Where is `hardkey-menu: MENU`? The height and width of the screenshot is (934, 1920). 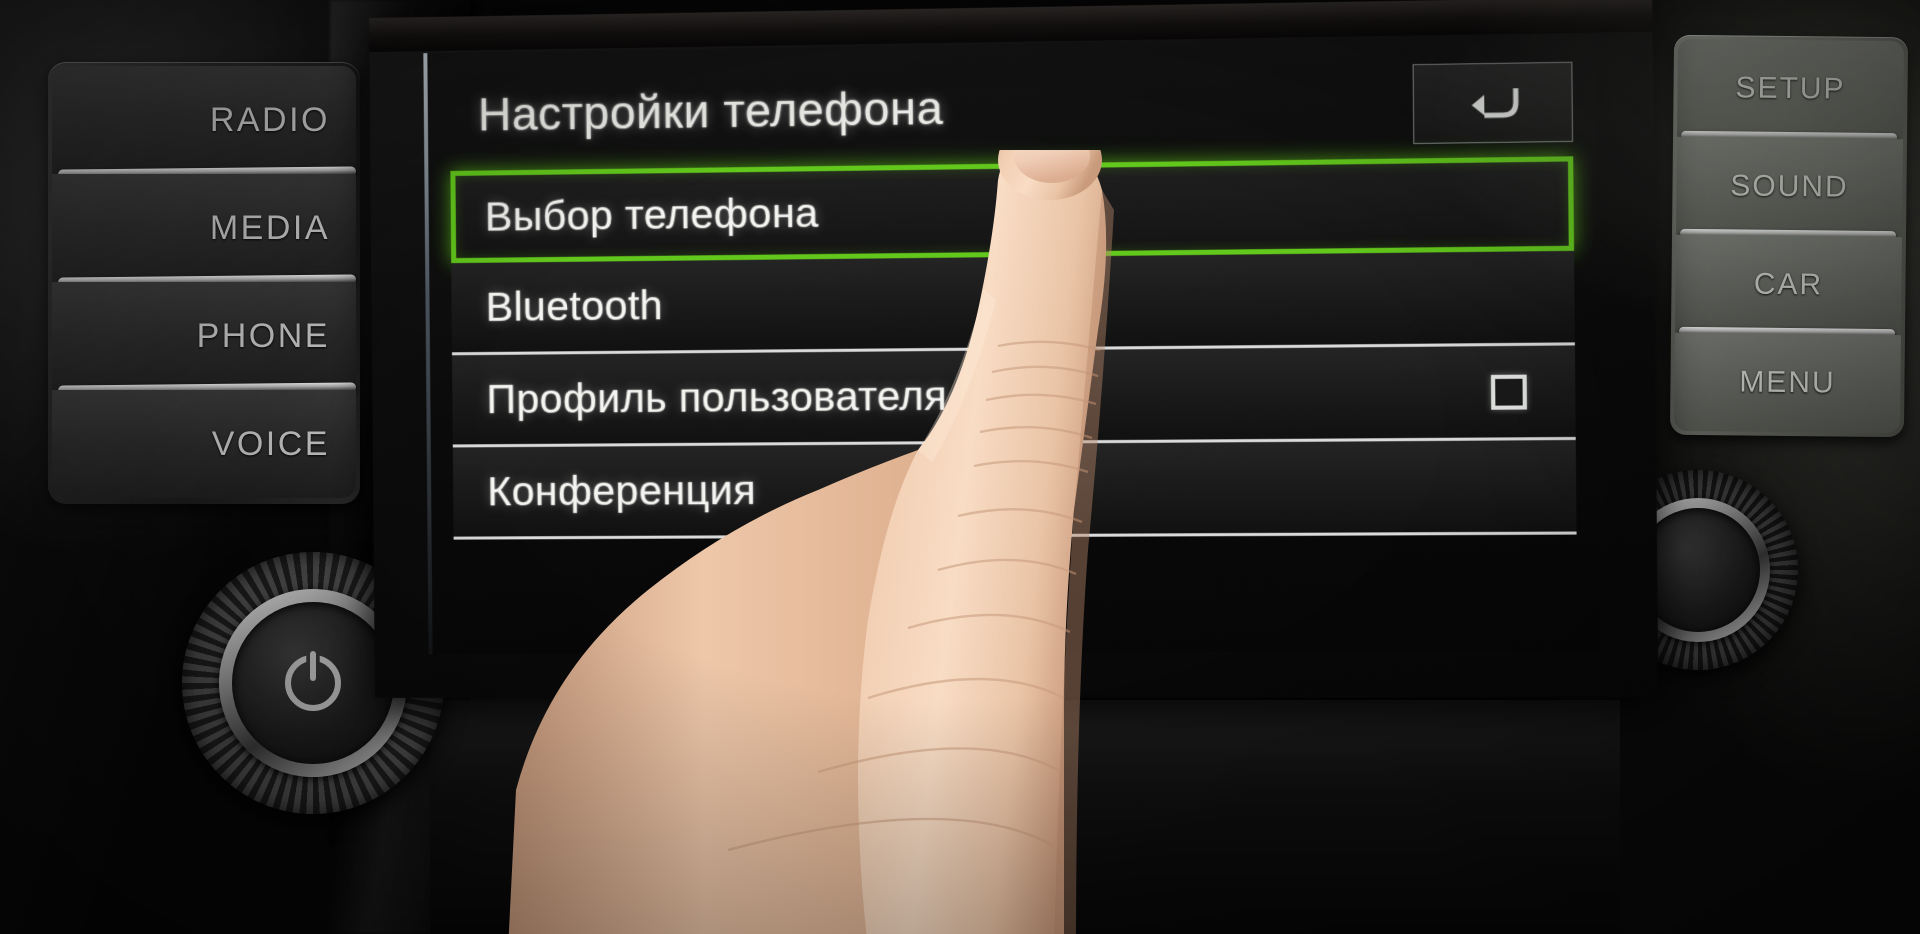
hardkey-menu: MENU is located at coordinates (1787, 383).